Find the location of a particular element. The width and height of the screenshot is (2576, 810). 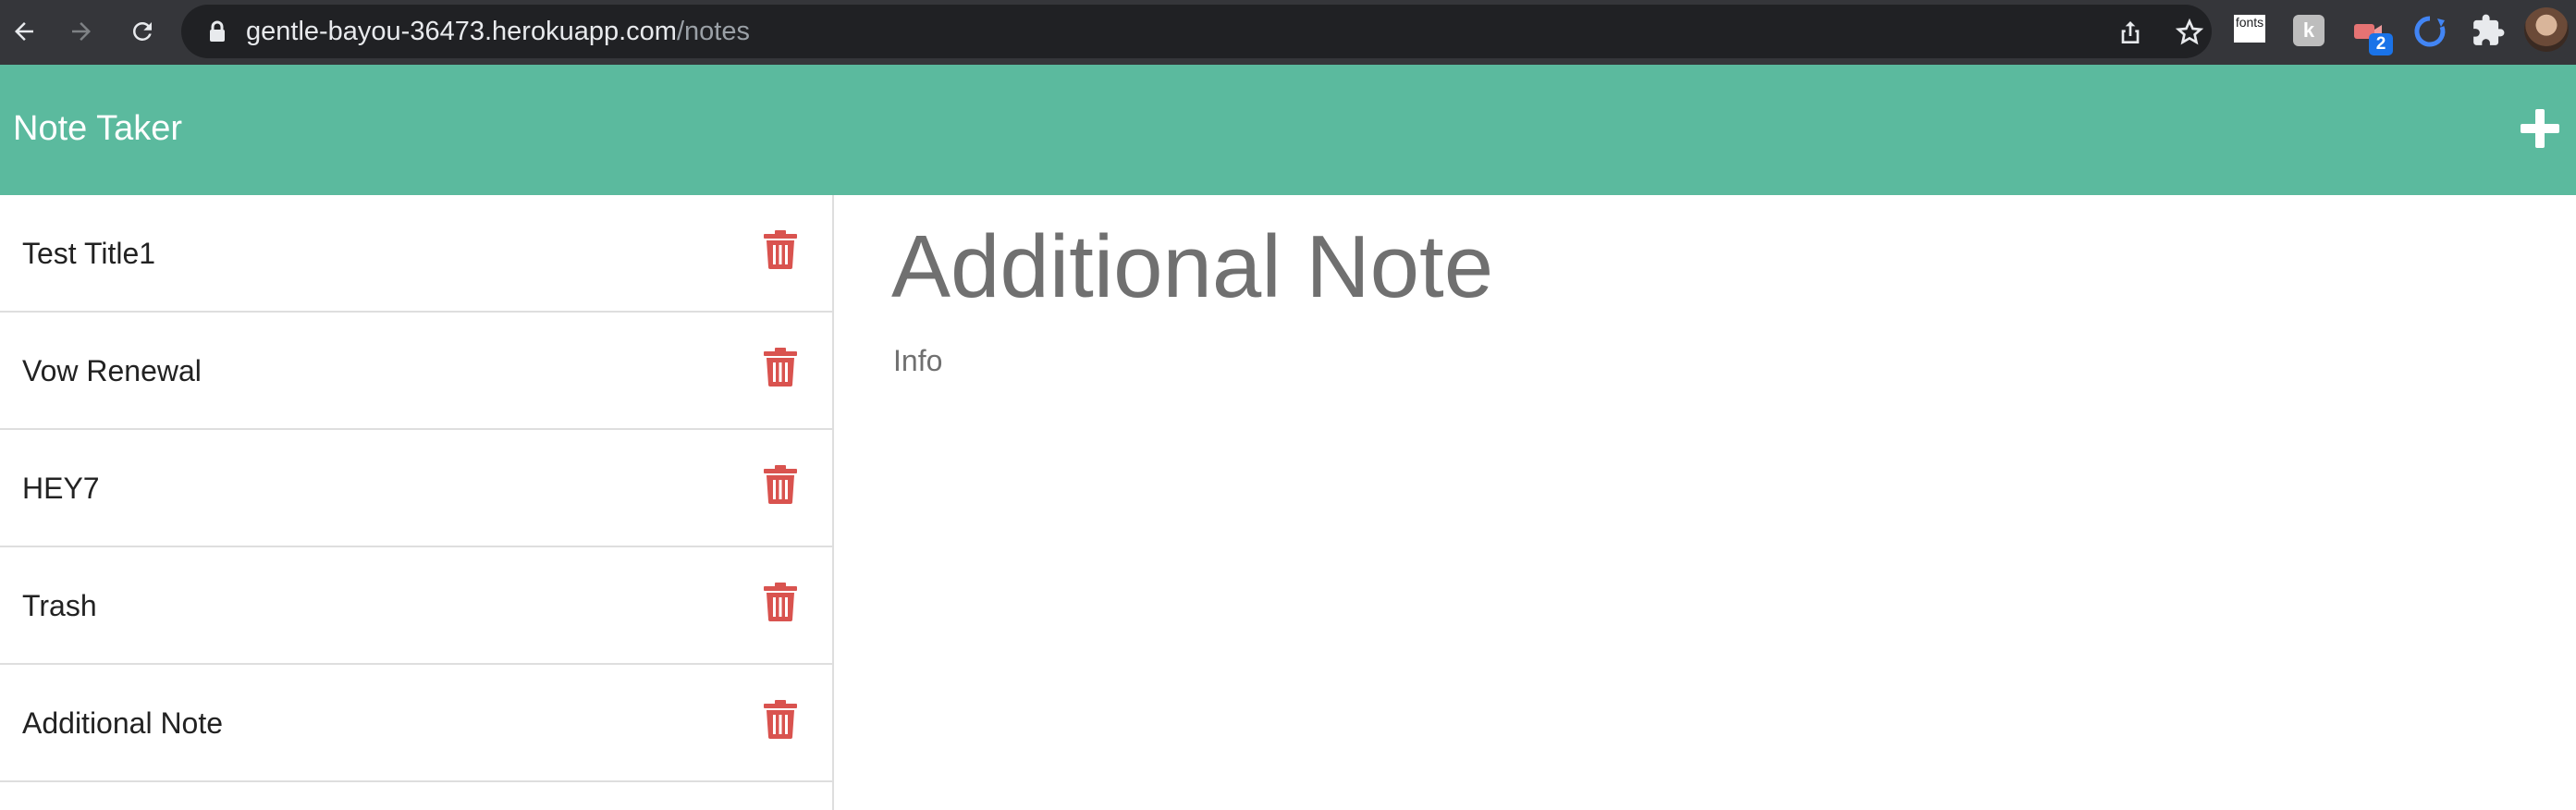

list-item: Vow Renewal is located at coordinates (416, 371).